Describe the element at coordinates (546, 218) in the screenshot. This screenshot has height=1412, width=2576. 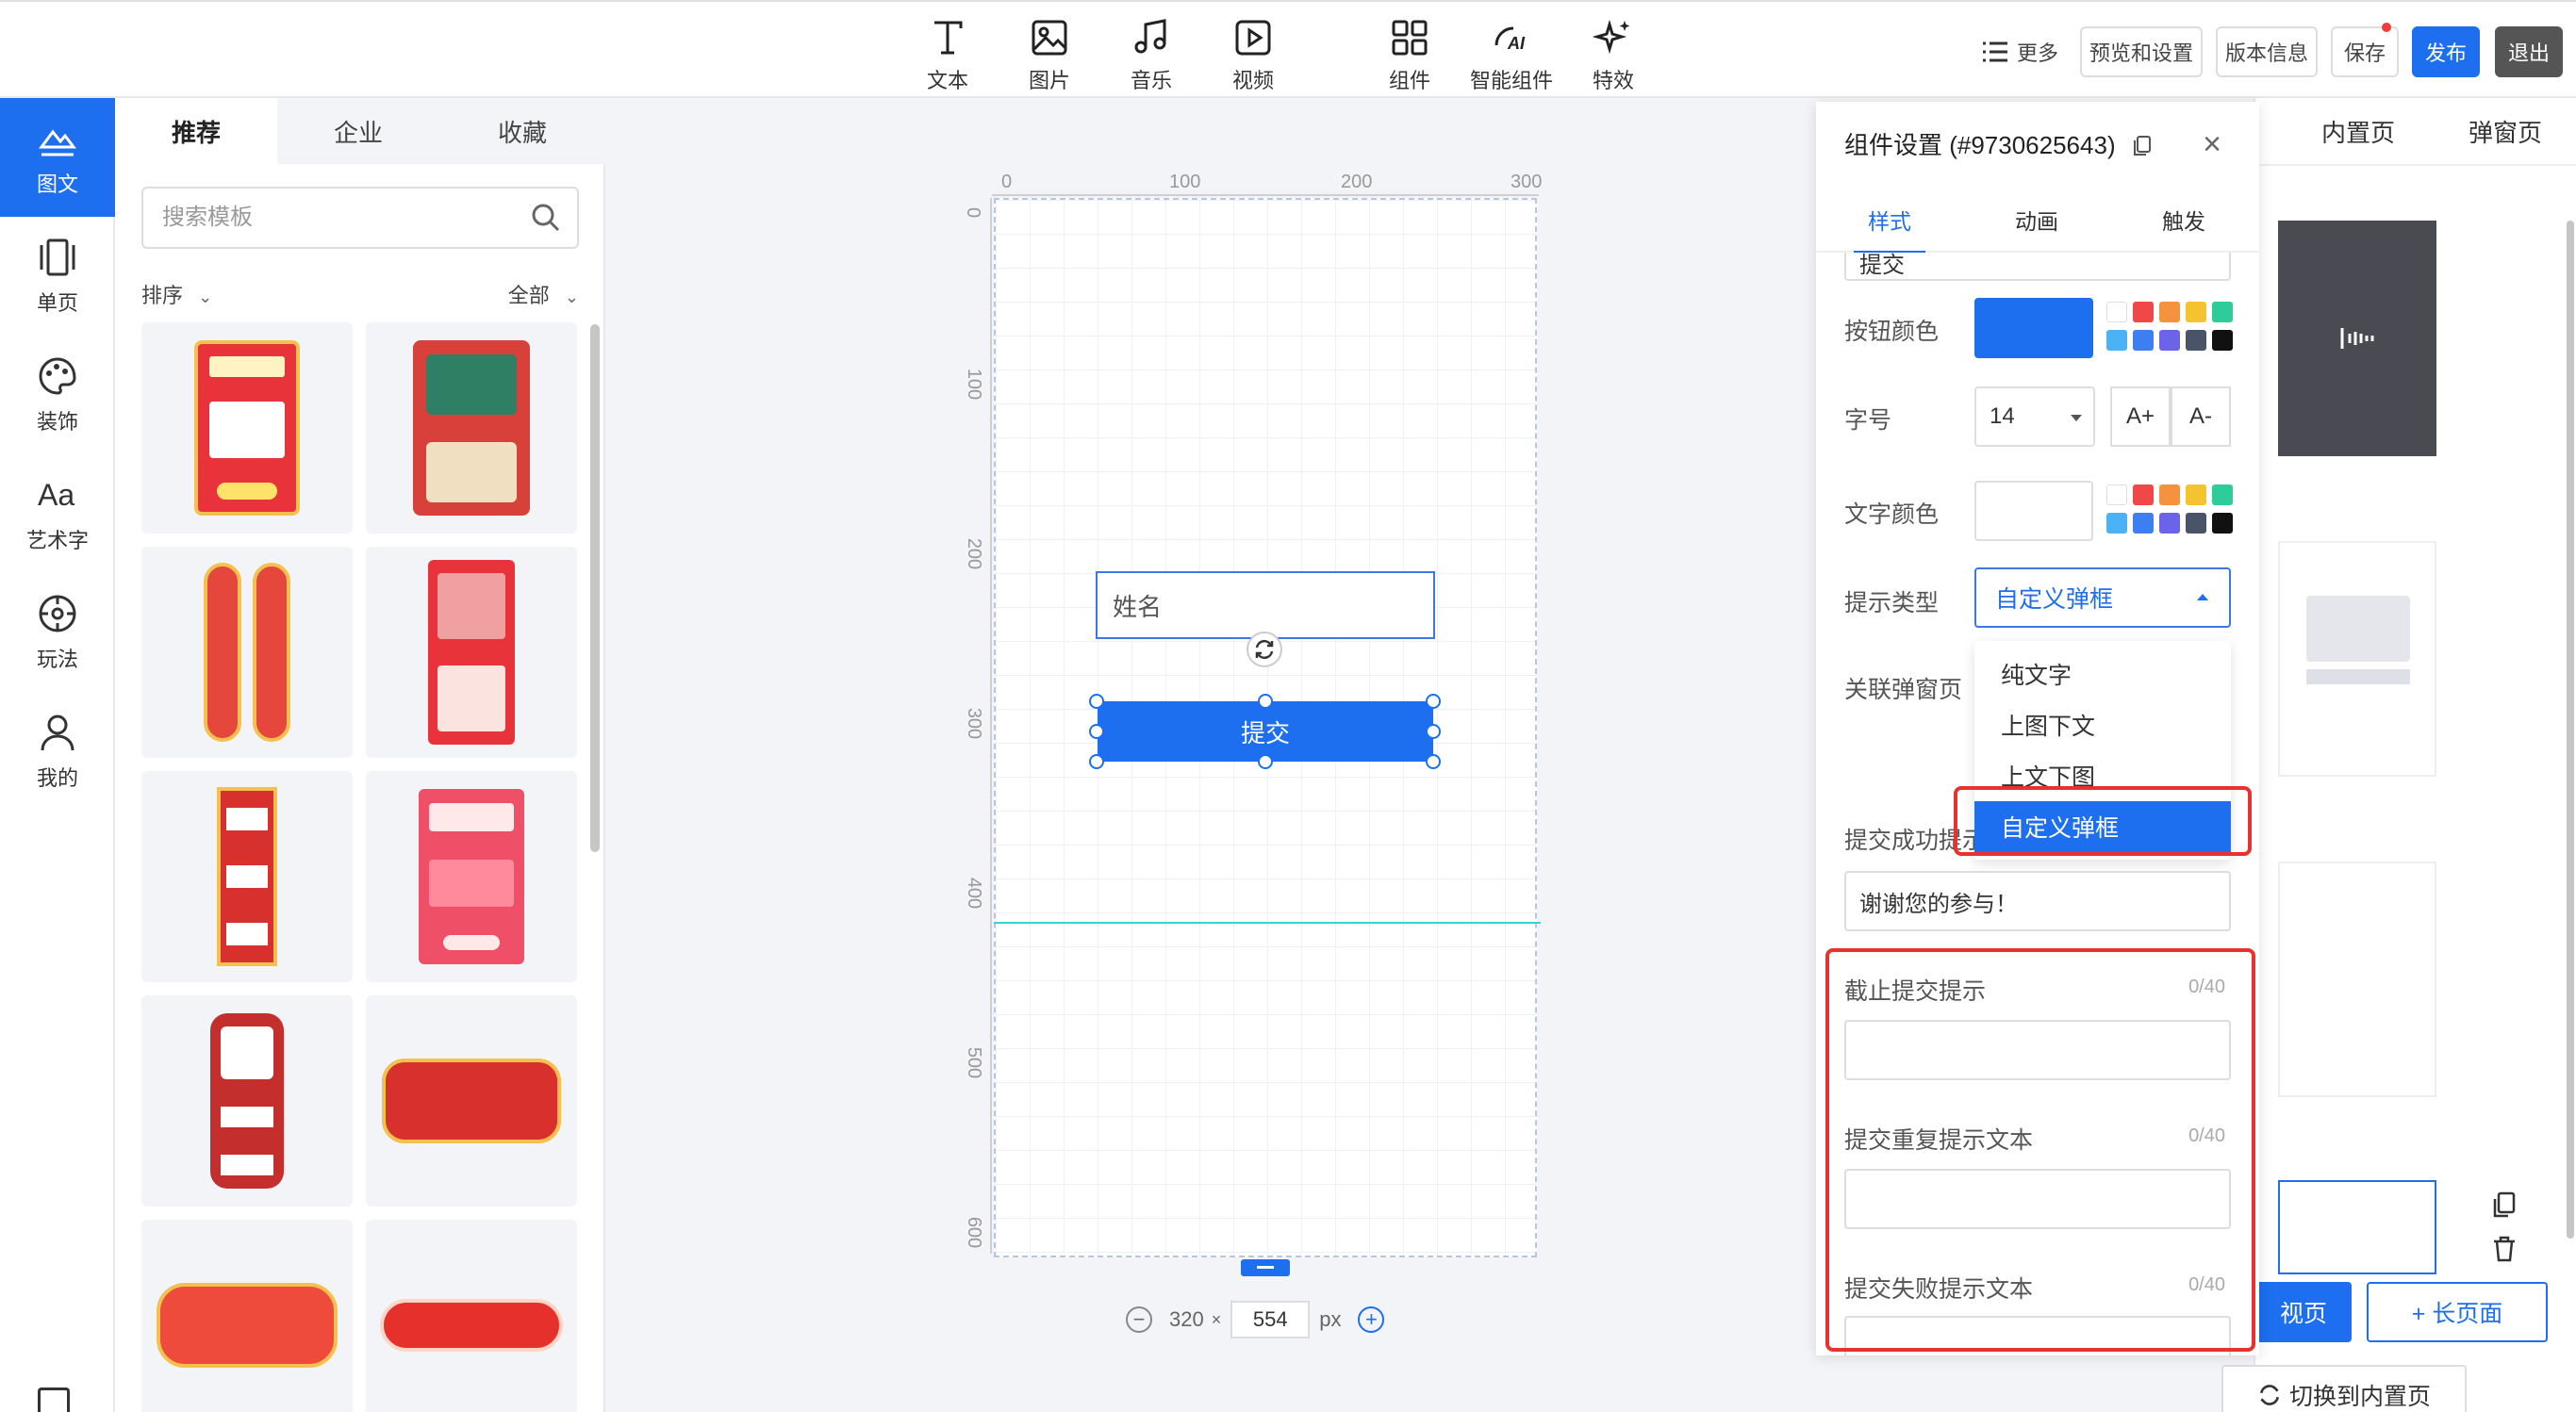
I see `search-icon` at that location.